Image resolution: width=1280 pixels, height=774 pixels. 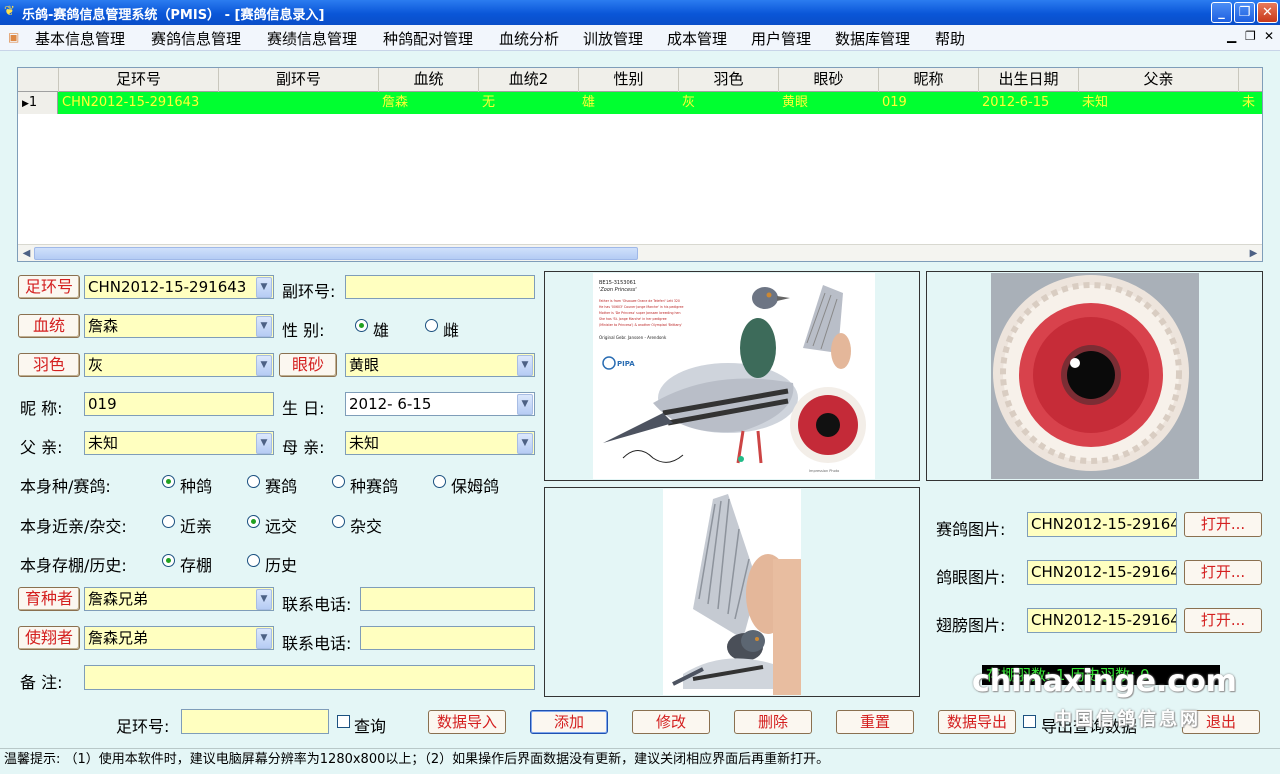 What do you see at coordinates (196, 564) in the screenshot?
I see `status-option: 存棚` at bounding box center [196, 564].